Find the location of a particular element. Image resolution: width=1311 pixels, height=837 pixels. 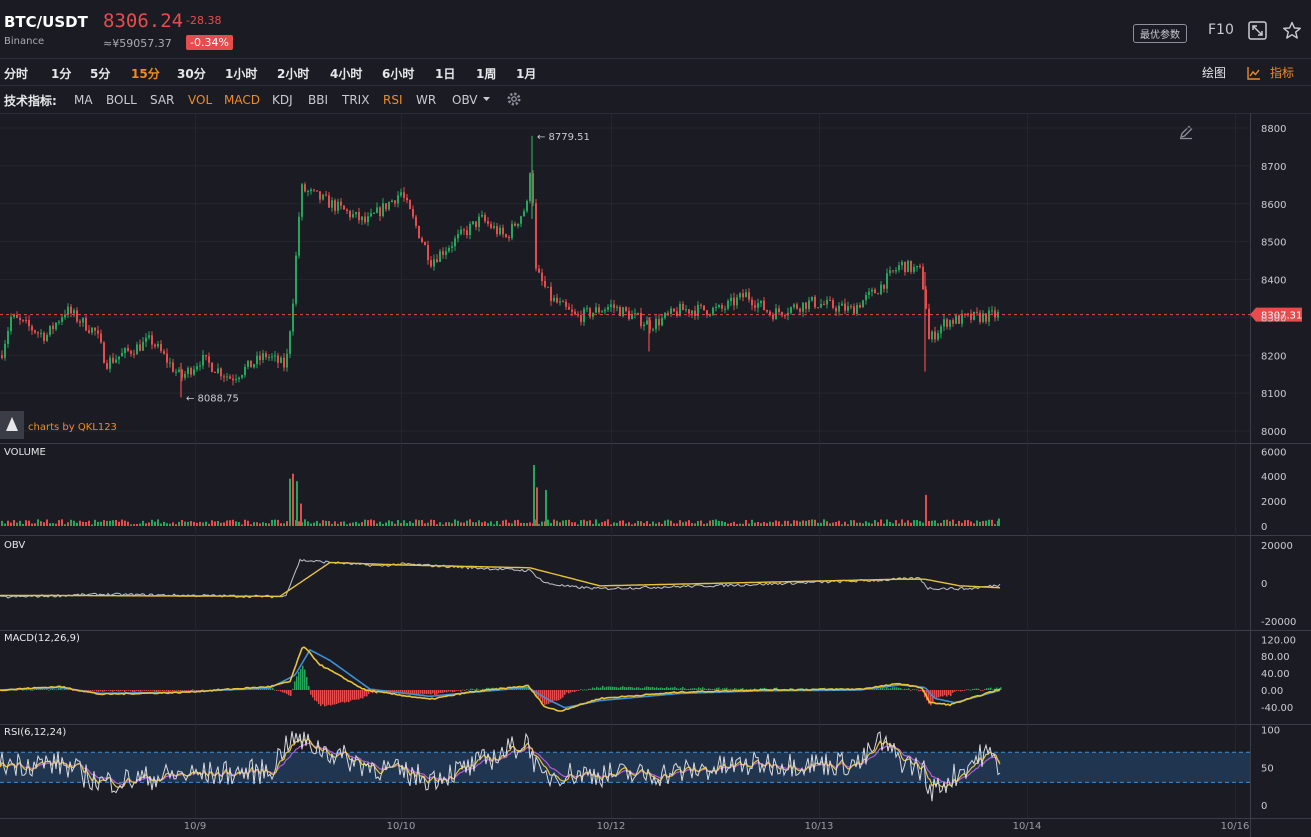

indicator-trix: TRIX is located at coordinates (355, 100).